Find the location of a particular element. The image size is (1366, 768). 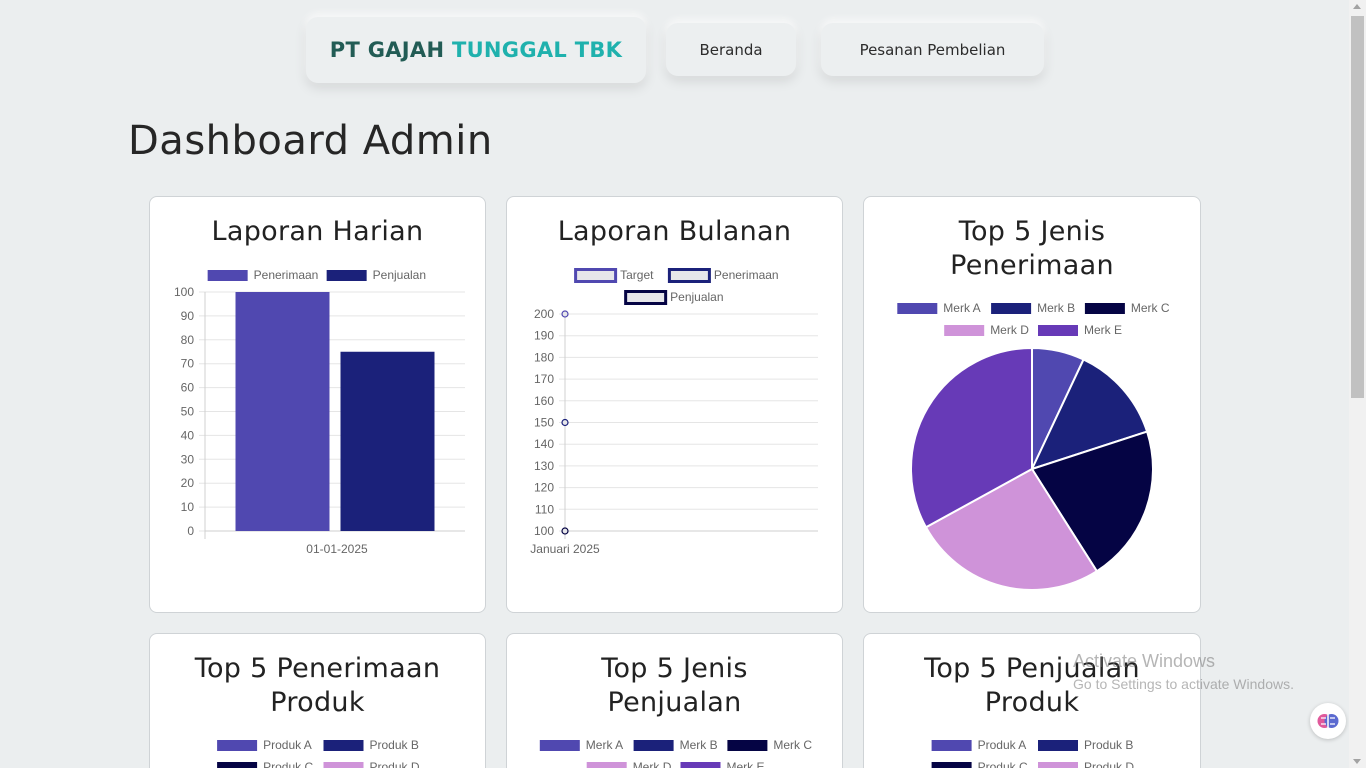

nav-purchase-orders-button: Pesanan Pembelian is located at coordinates (932, 49).